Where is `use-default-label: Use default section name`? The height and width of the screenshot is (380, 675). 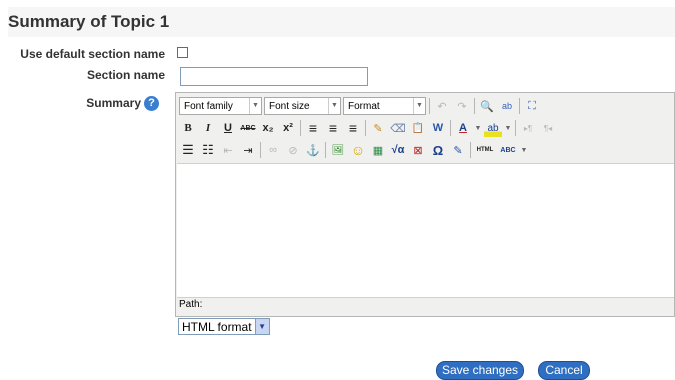 use-default-label: Use default section name is located at coordinates (92, 54).